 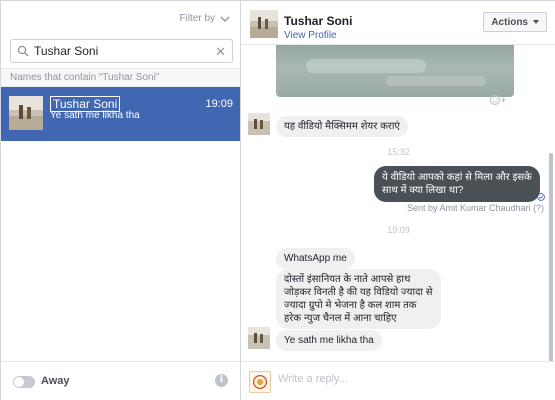 What do you see at coordinates (509, 22) in the screenshot?
I see `actions-label: Actions` at bounding box center [509, 22].